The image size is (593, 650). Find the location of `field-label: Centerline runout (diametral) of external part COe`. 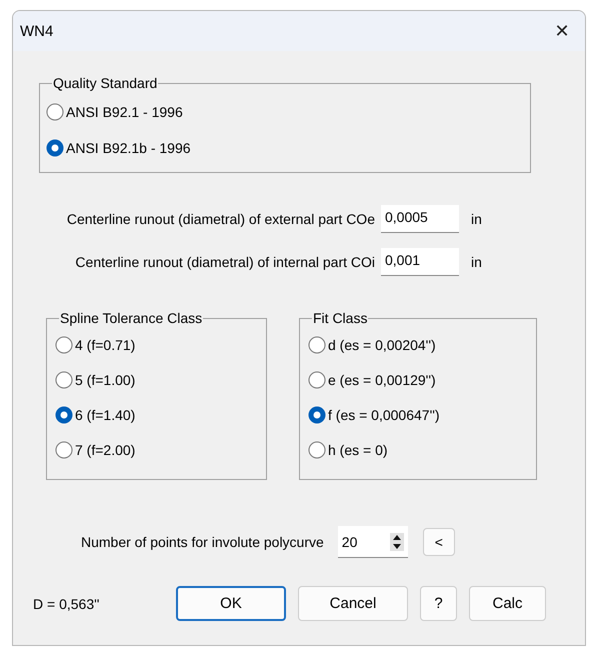

field-label: Centerline runout (diametral) of external part COe is located at coordinates (220, 219).